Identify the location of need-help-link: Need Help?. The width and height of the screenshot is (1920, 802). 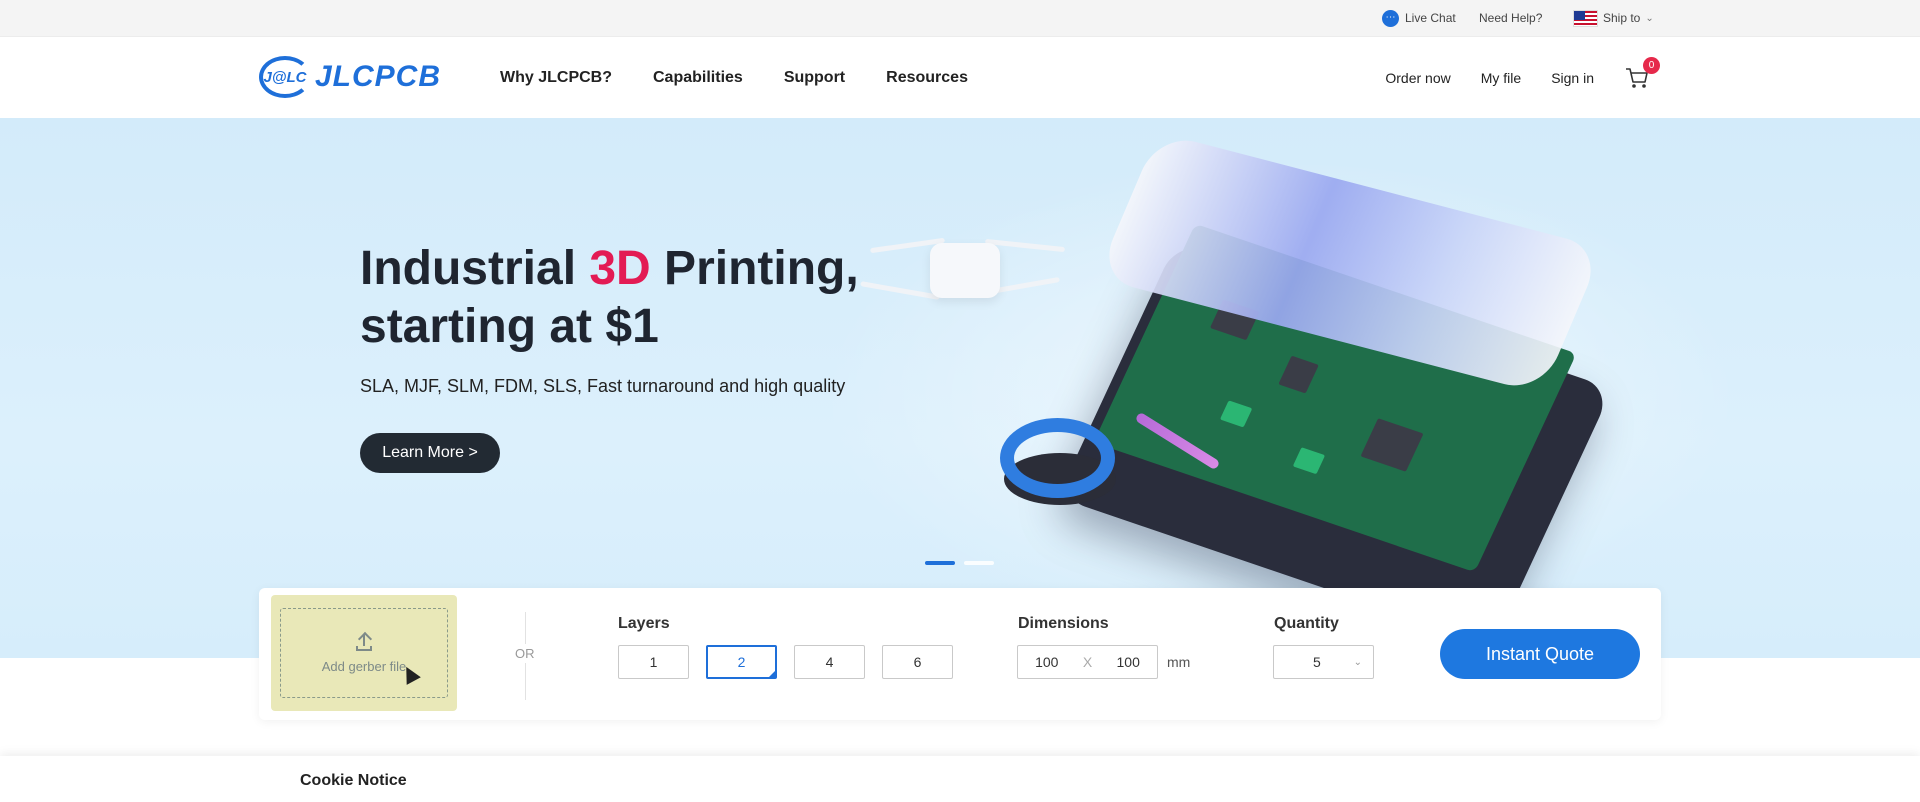
(1510, 18).